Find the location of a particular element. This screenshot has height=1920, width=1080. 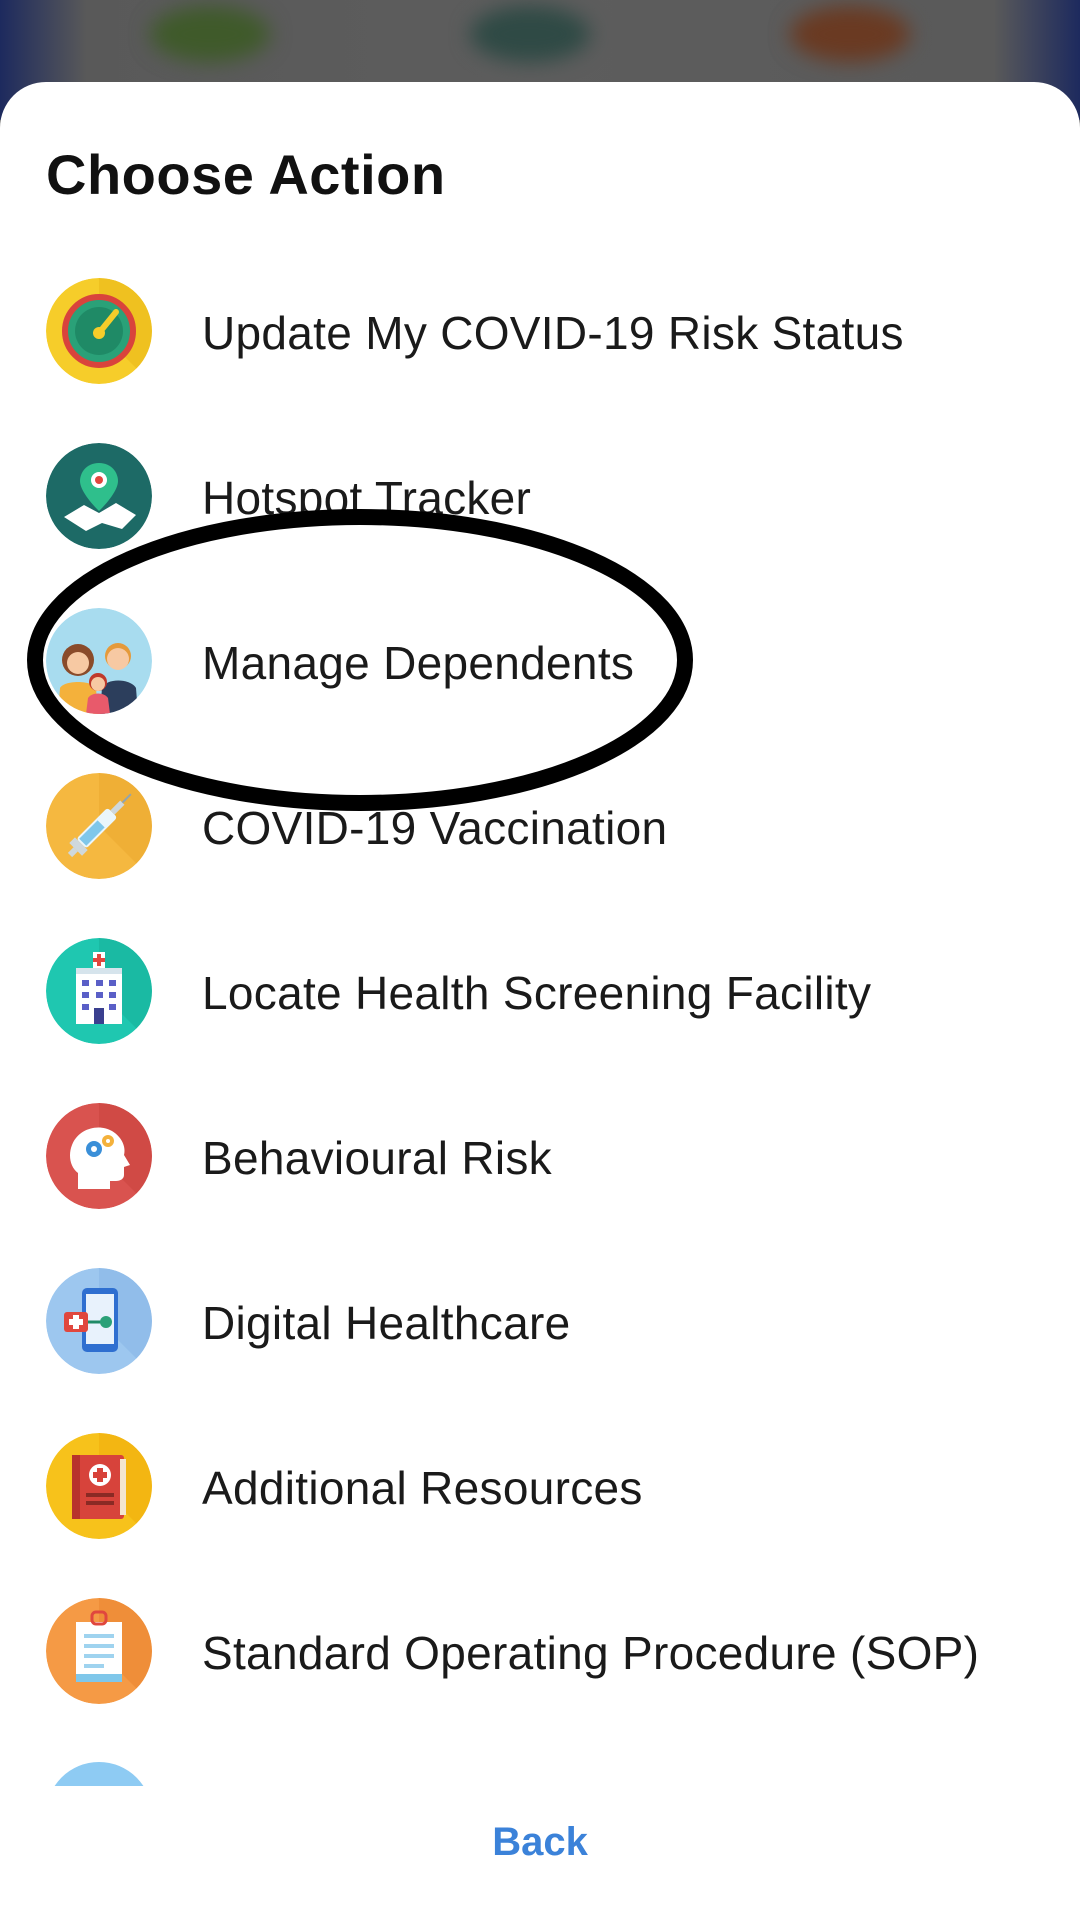

action-item-digital-healthcare: Digital Healthcare is located at coordinates (540, 1321).